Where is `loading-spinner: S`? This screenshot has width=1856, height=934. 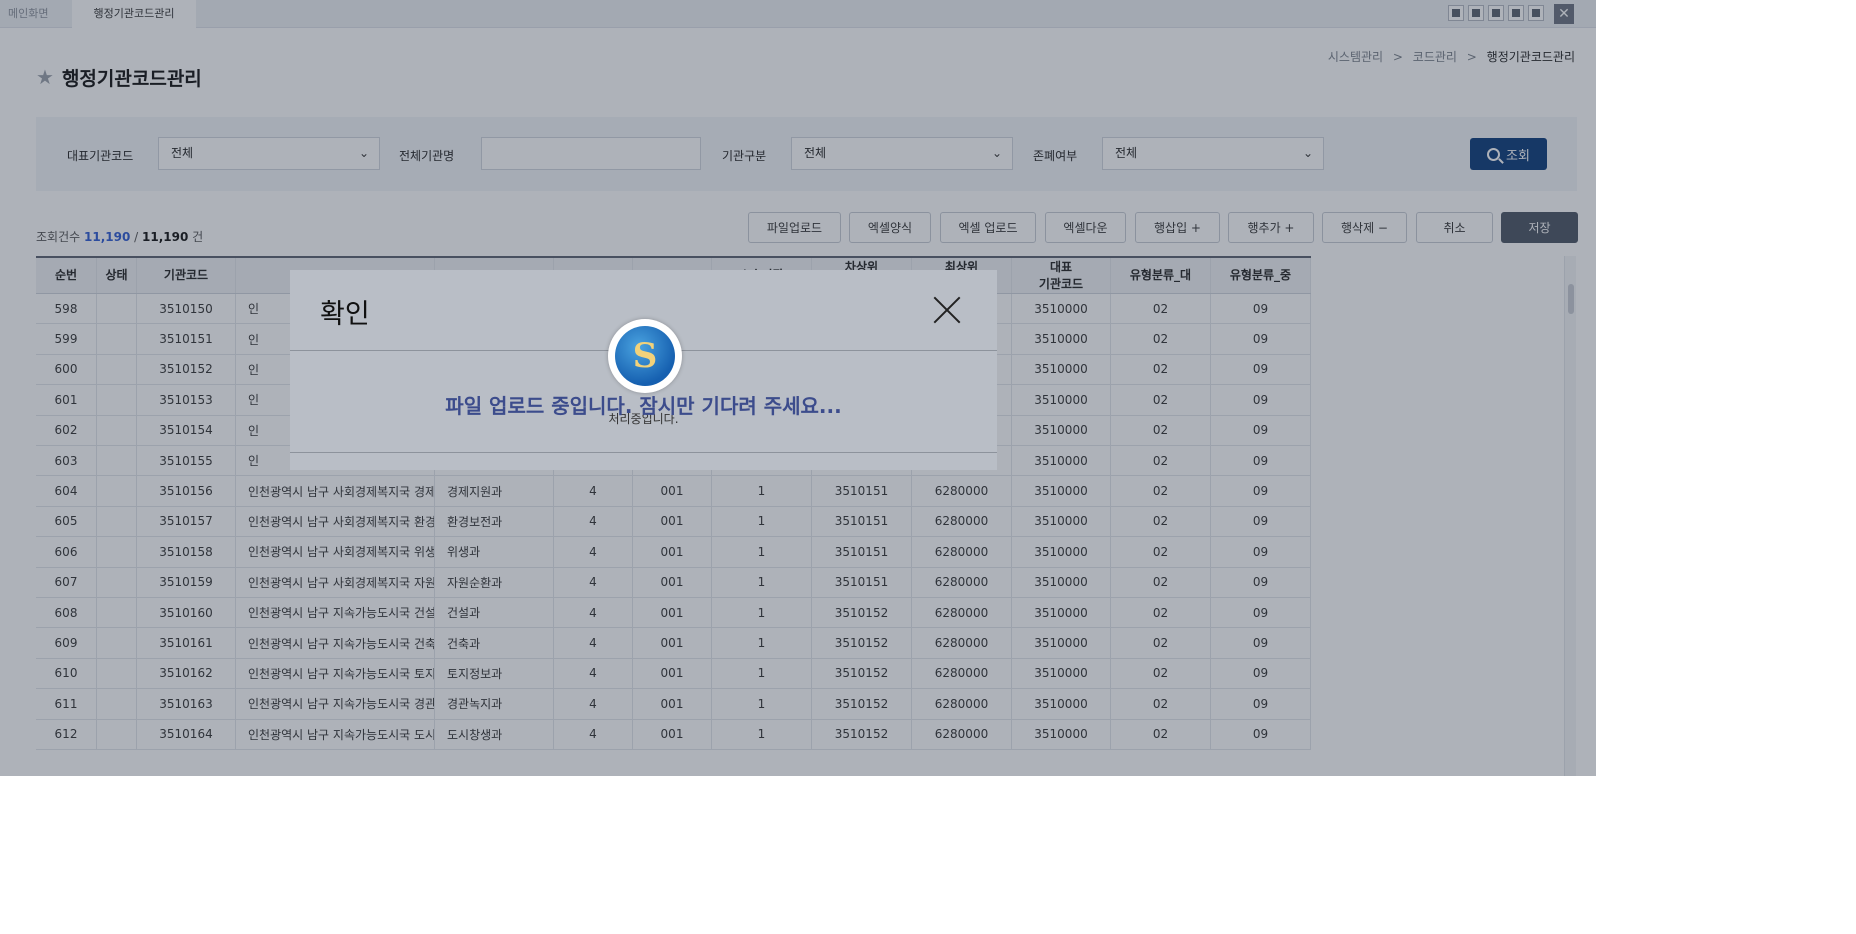 loading-spinner: S is located at coordinates (645, 356).